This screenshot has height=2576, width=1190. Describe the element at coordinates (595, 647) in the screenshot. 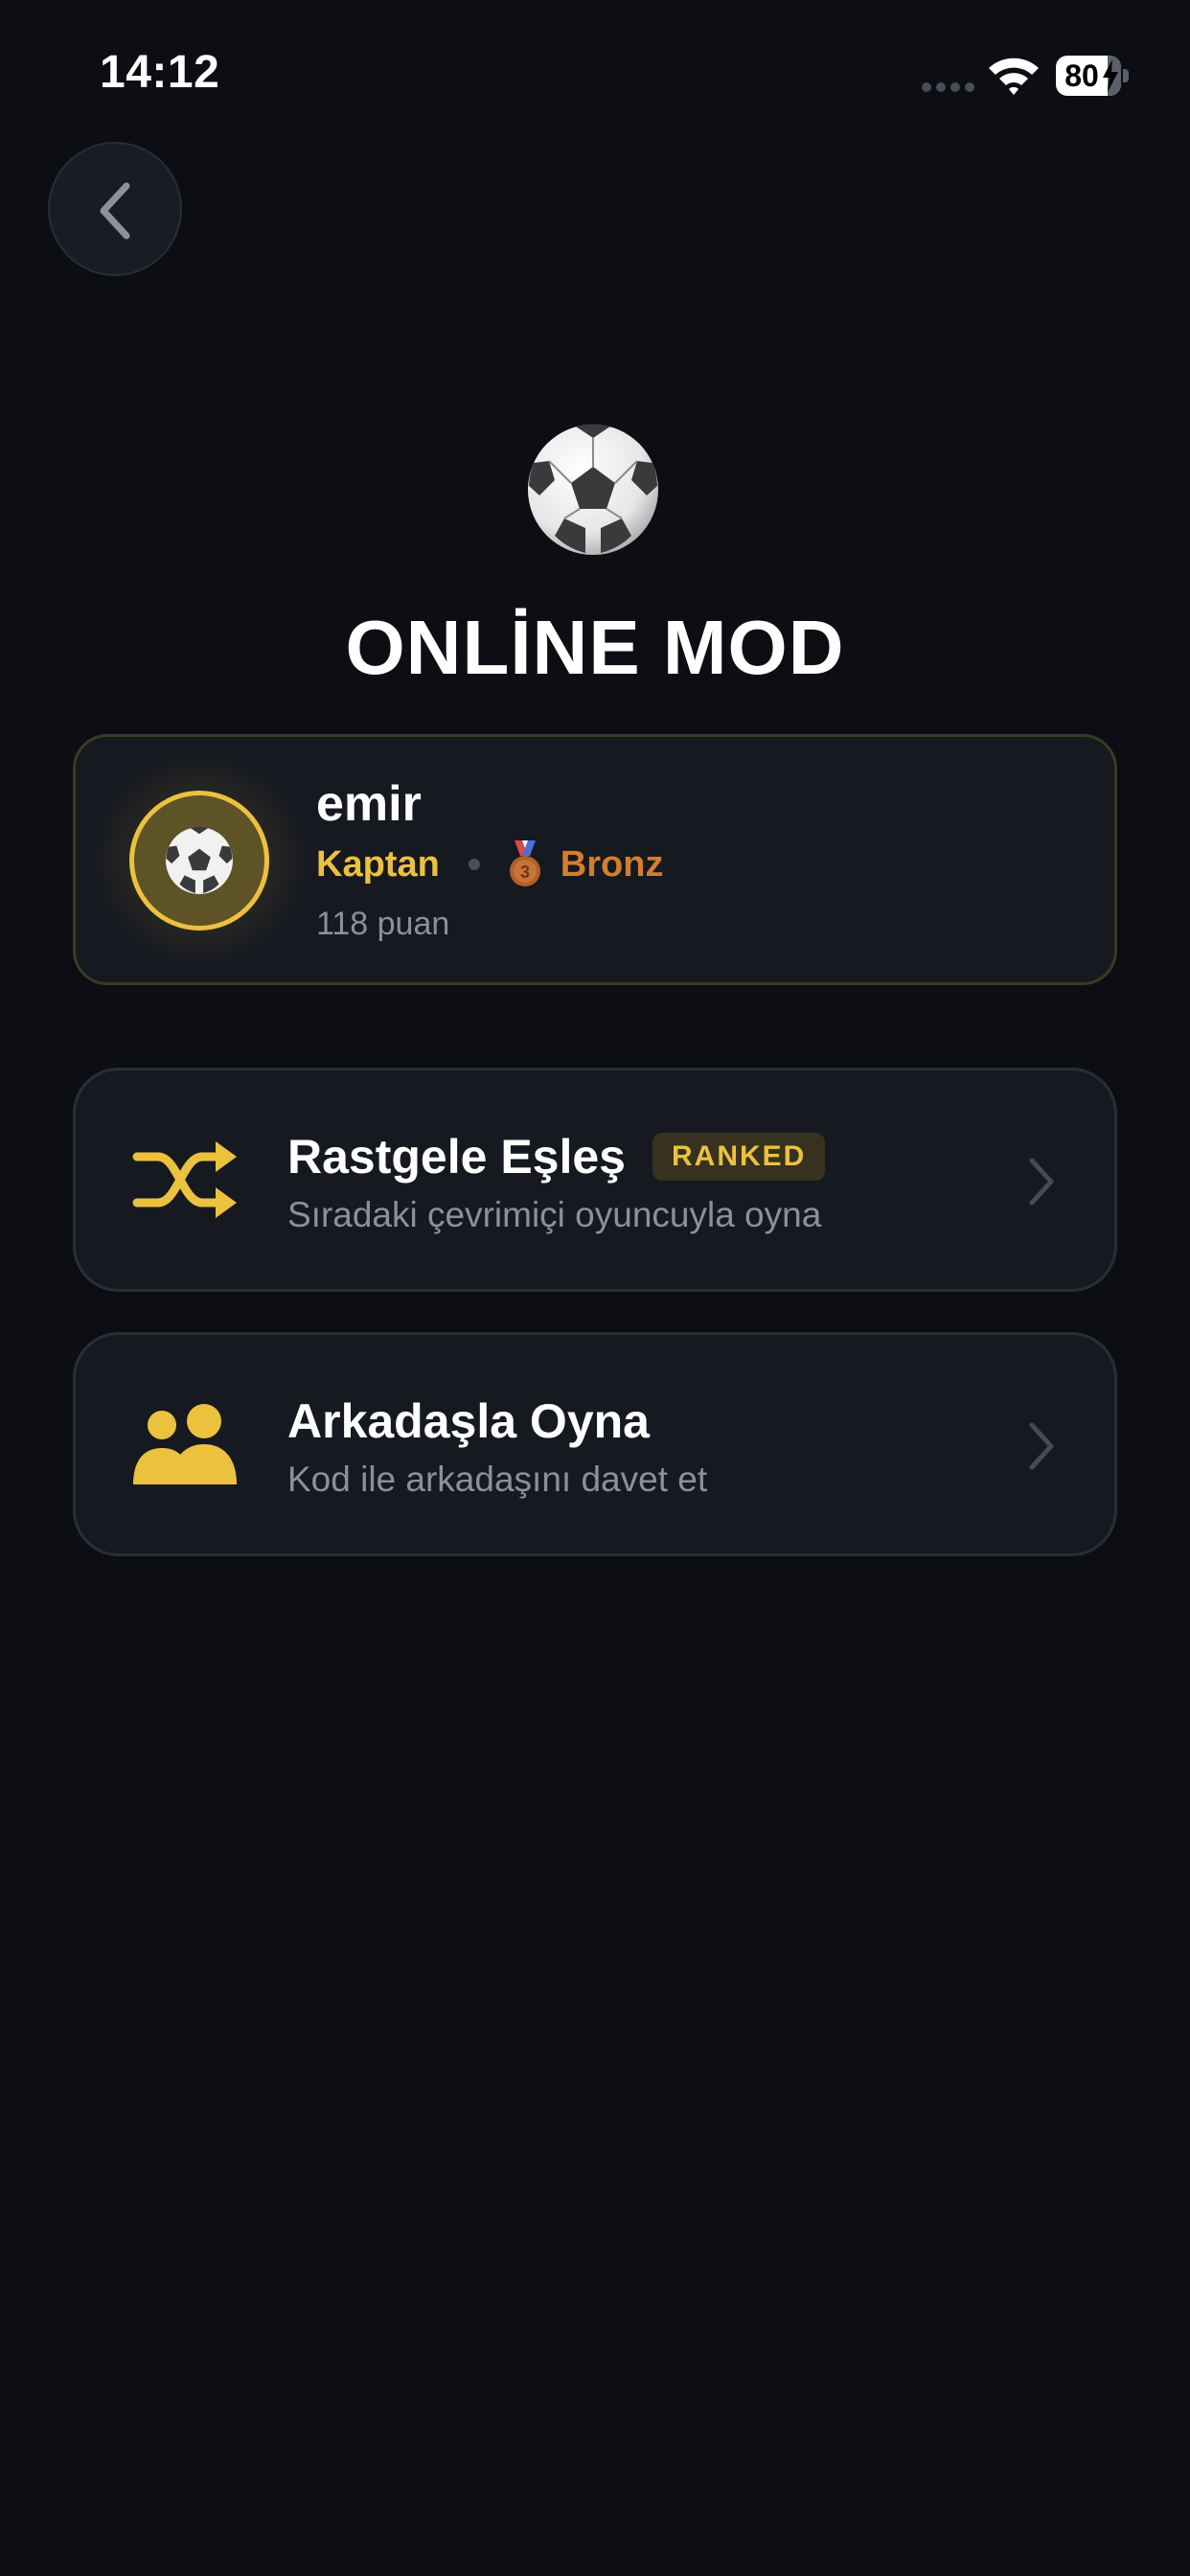

I see `page-title: ONLİNE MOD` at that location.